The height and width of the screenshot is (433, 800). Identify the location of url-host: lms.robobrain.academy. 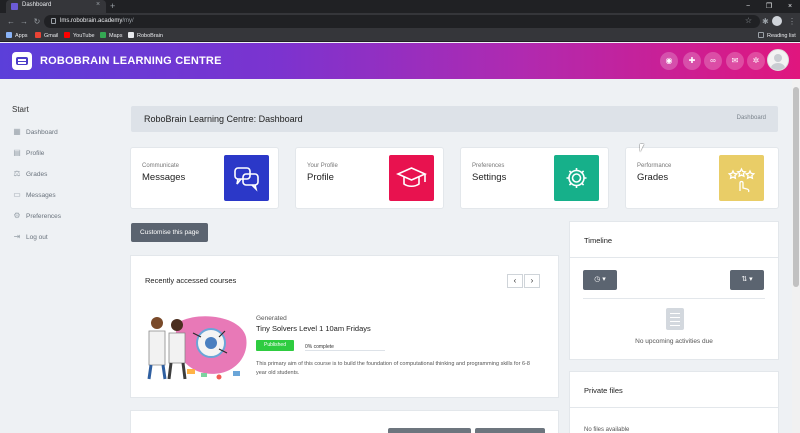
(91, 21).